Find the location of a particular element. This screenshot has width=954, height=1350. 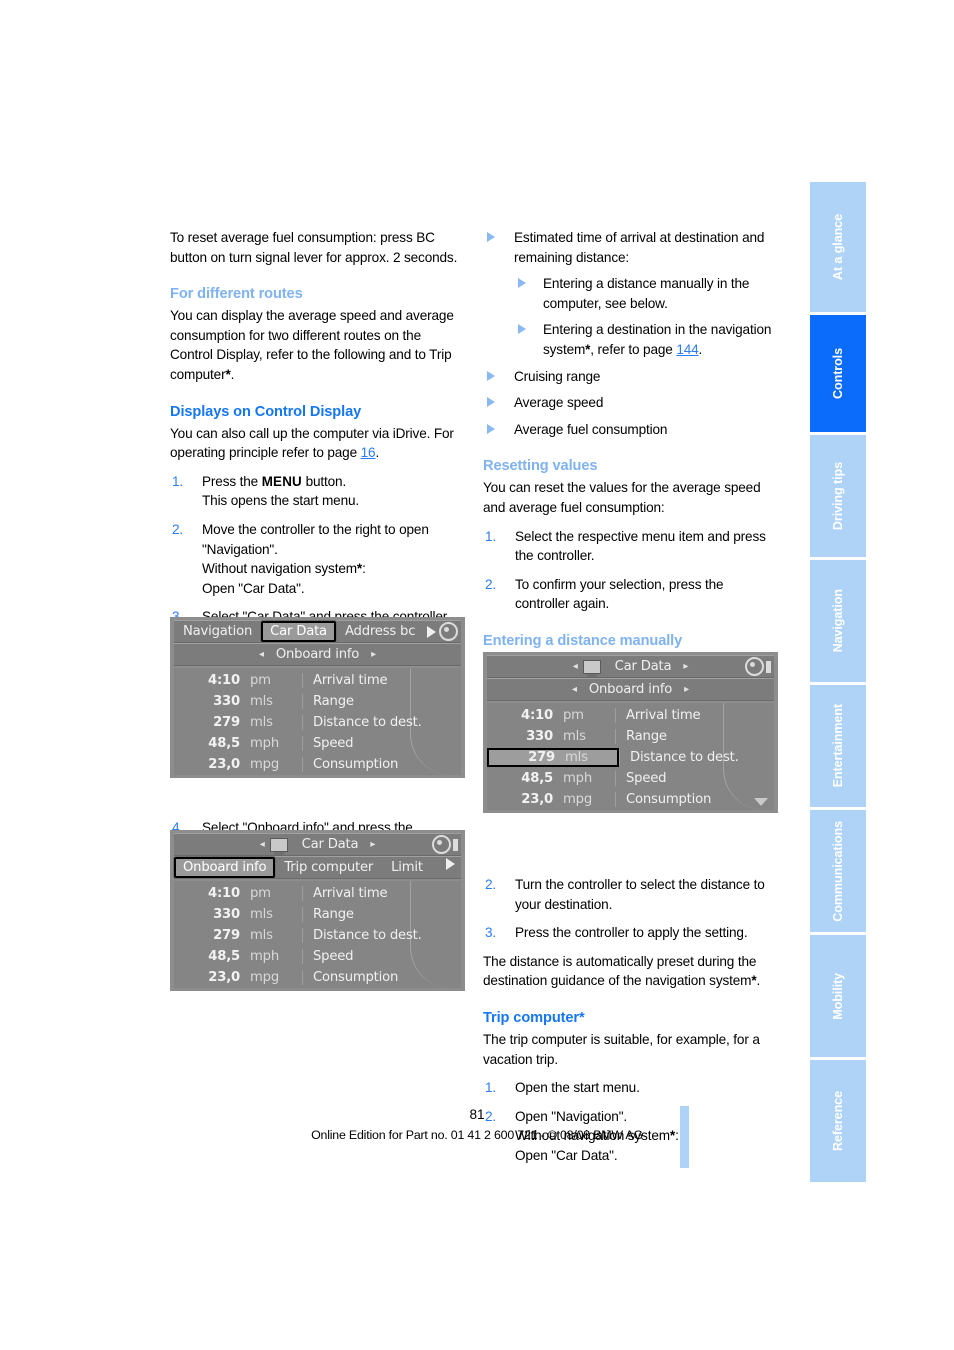

cd1-tab-address-book: Address bc is located at coordinates (380, 631).